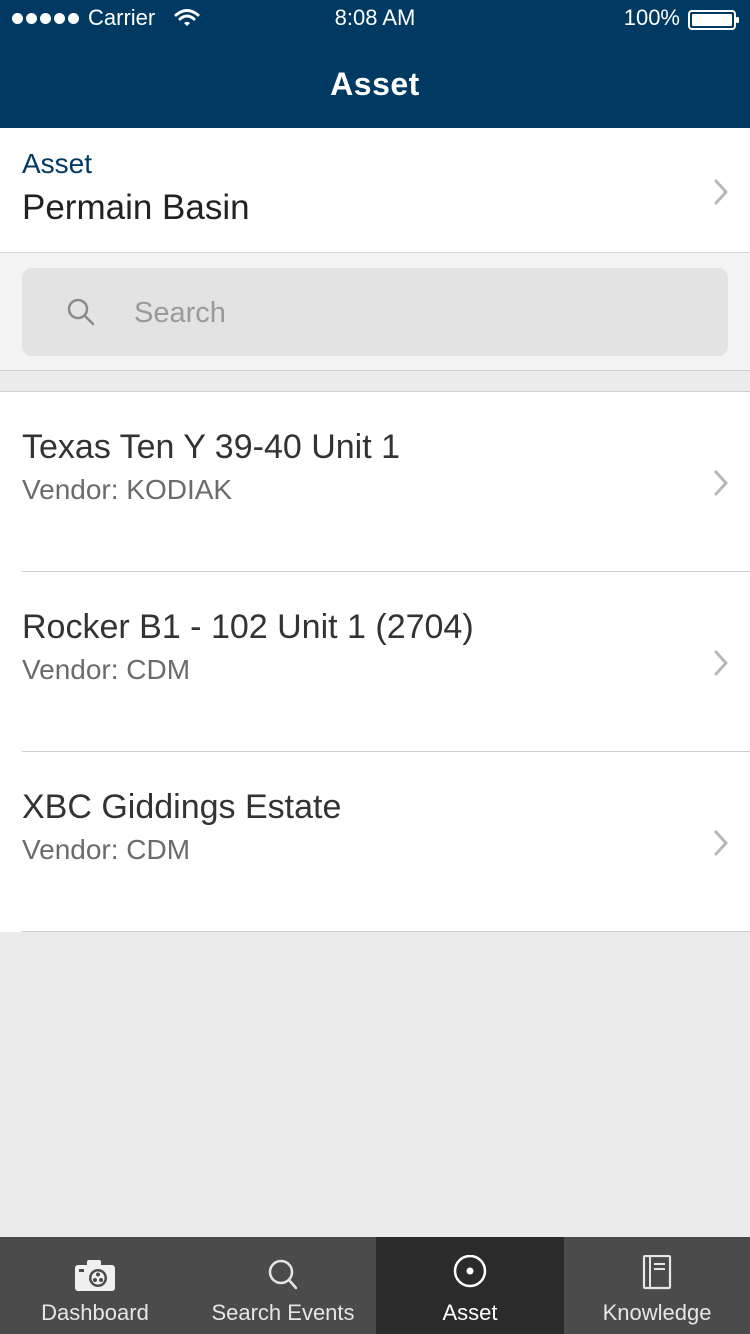 The width and height of the screenshot is (750, 1334). I want to click on page-title: Asset, so click(375, 84).